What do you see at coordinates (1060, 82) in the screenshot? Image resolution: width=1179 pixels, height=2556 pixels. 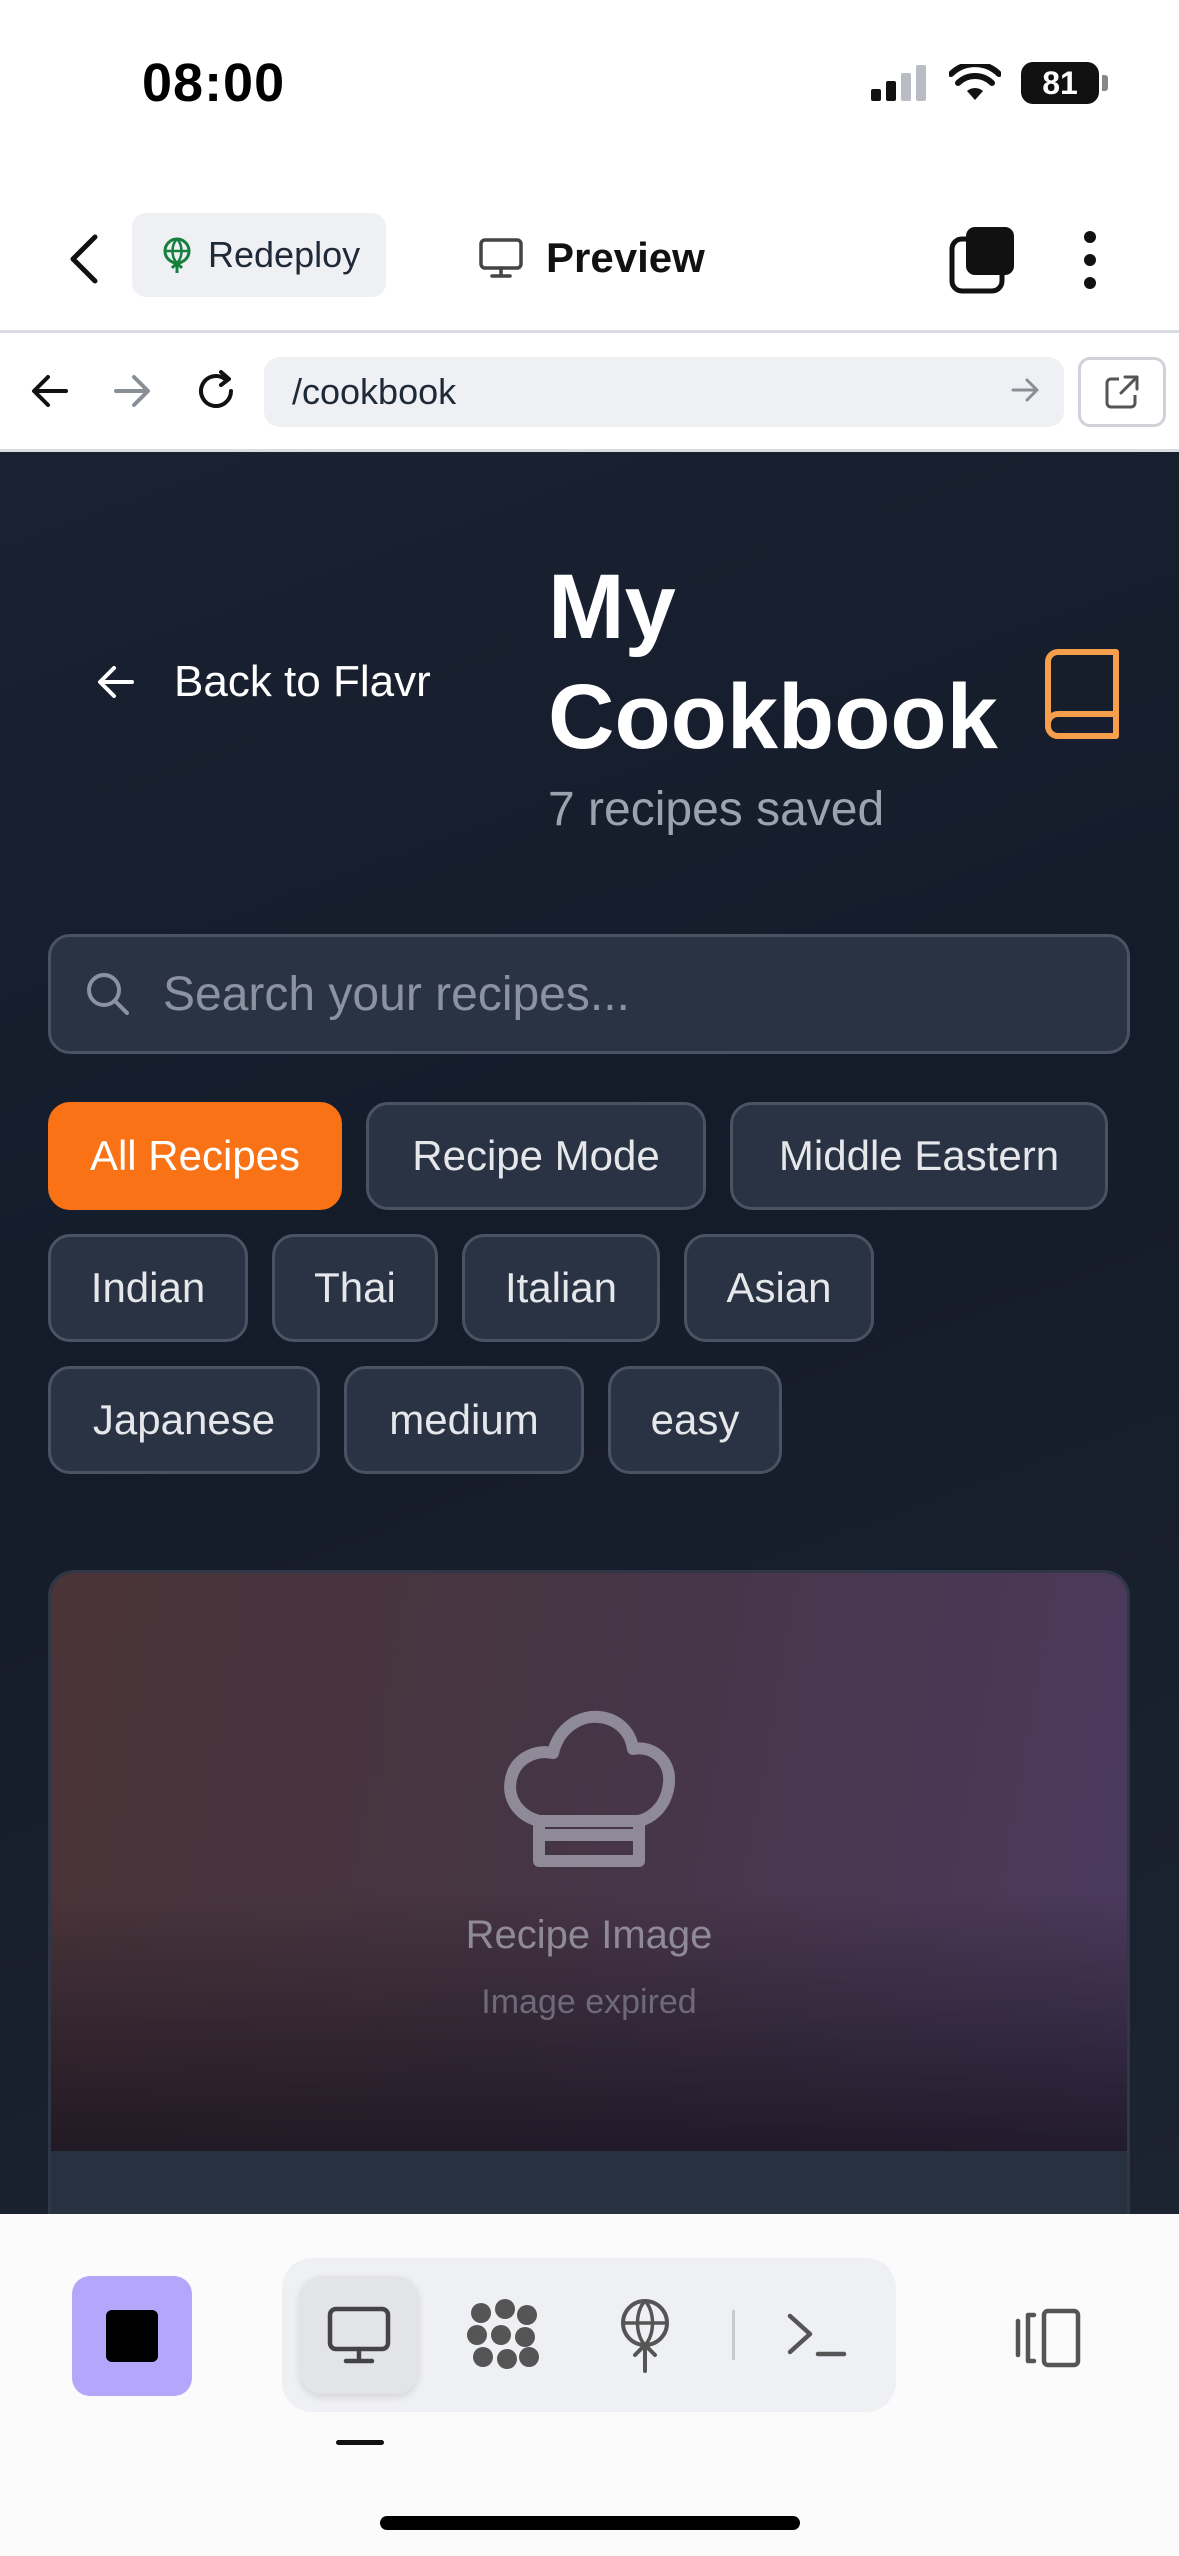 I see `battery-level: 81` at bounding box center [1060, 82].